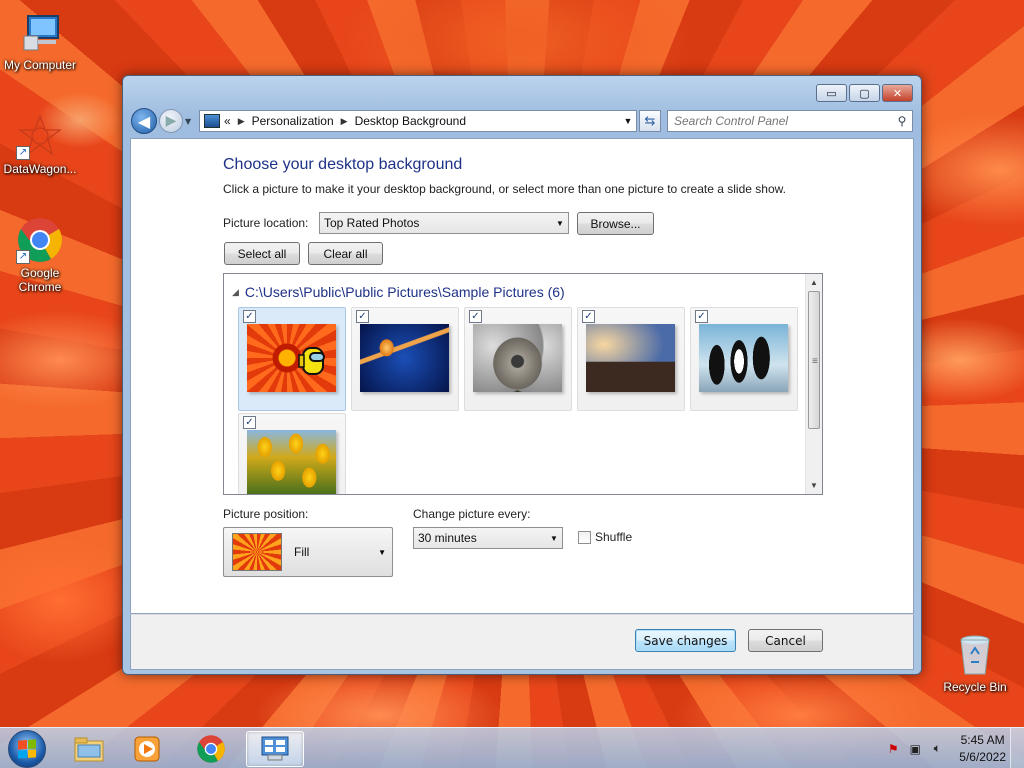  What do you see at coordinates (293, 121) in the screenshot?
I see `breadcrumb-personalization: Personalization` at bounding box center [293, 121].